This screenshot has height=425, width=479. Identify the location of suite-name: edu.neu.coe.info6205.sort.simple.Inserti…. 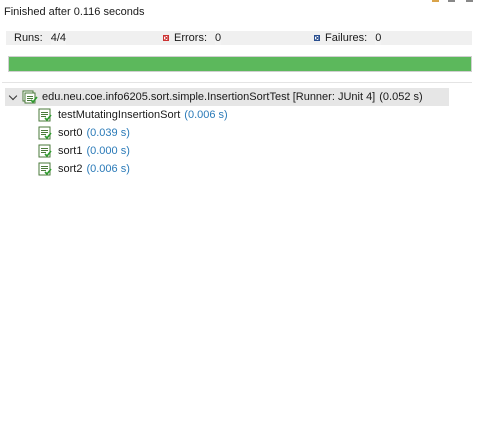
(209, 97).